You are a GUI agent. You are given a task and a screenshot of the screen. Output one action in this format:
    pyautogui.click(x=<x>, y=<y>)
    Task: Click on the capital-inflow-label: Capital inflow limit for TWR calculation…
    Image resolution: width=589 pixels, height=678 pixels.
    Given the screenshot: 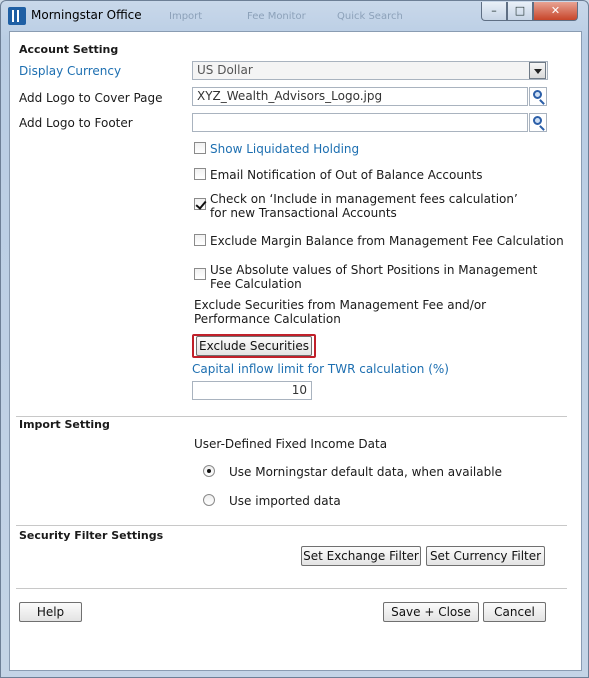 What is the action you would take?
    pyautogui.click(x=320, y=369)
    